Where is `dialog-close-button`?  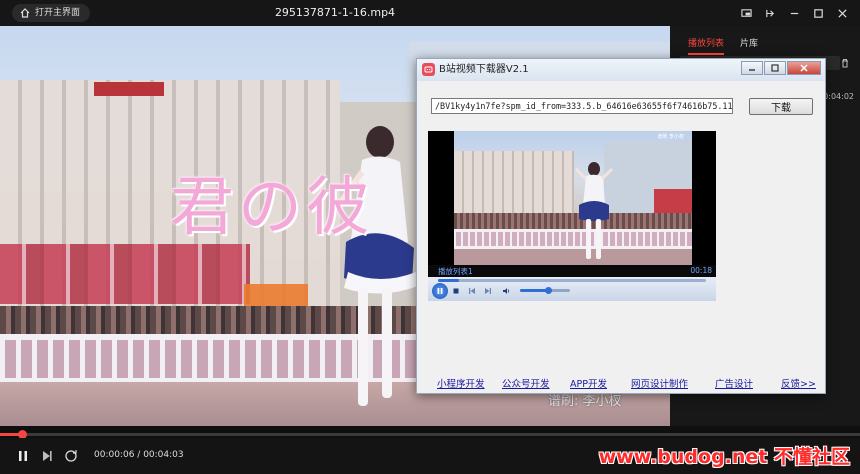 dialog-close-button is located at coordinates (804, 68).